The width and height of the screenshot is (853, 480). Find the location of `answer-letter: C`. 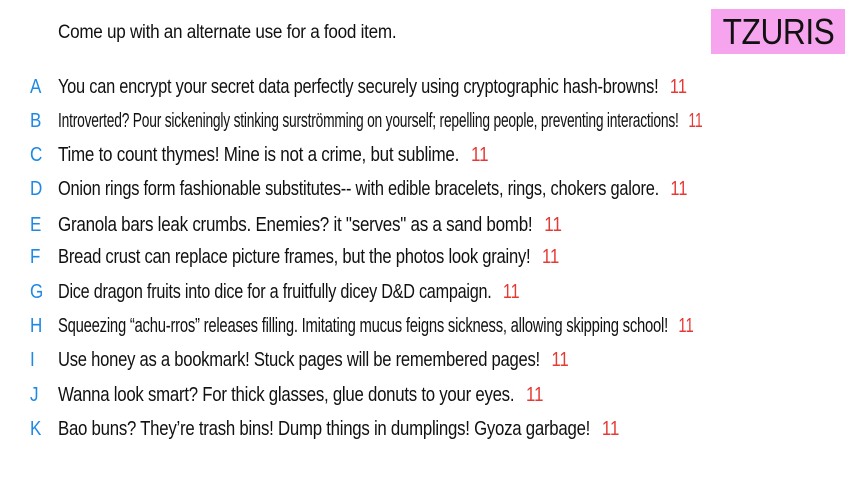

answer-letter: C is located at coordinates (36, 154).